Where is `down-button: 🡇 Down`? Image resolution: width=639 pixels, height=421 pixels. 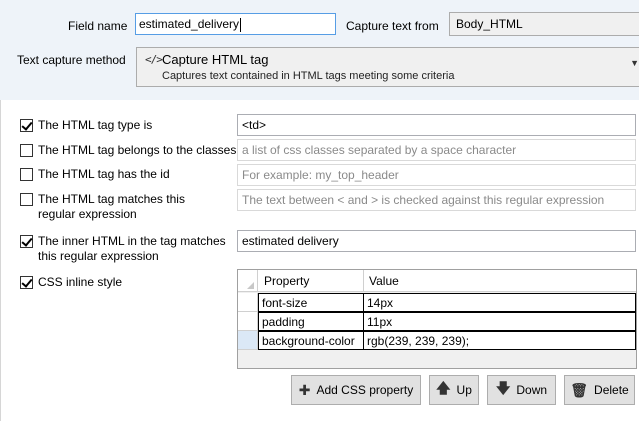 down-button: 🡇 Down is located at coordinates (521, 390).